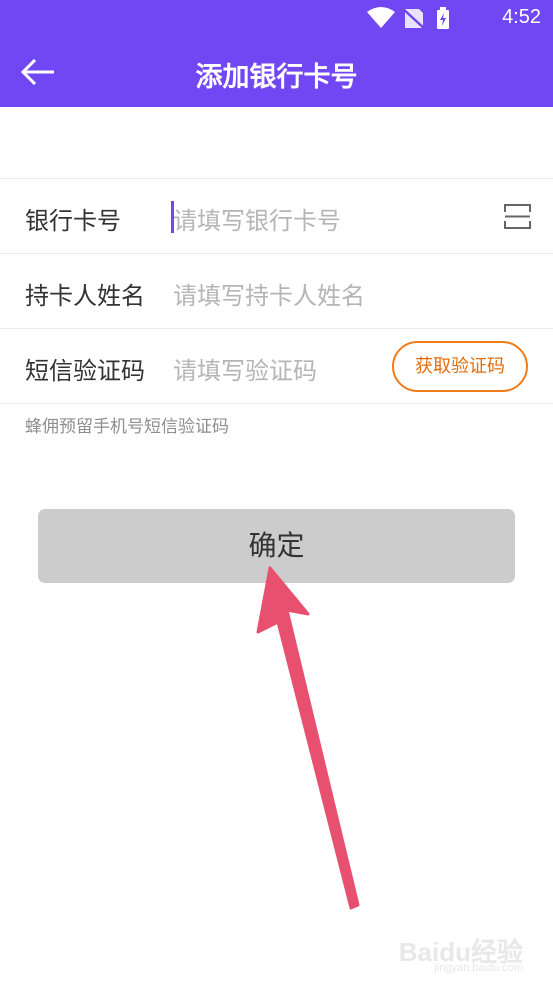  What do you see at coordinates (521, 17) in the screenshot?
I see `status-time: 4:52` at bounding box center [521, 17].